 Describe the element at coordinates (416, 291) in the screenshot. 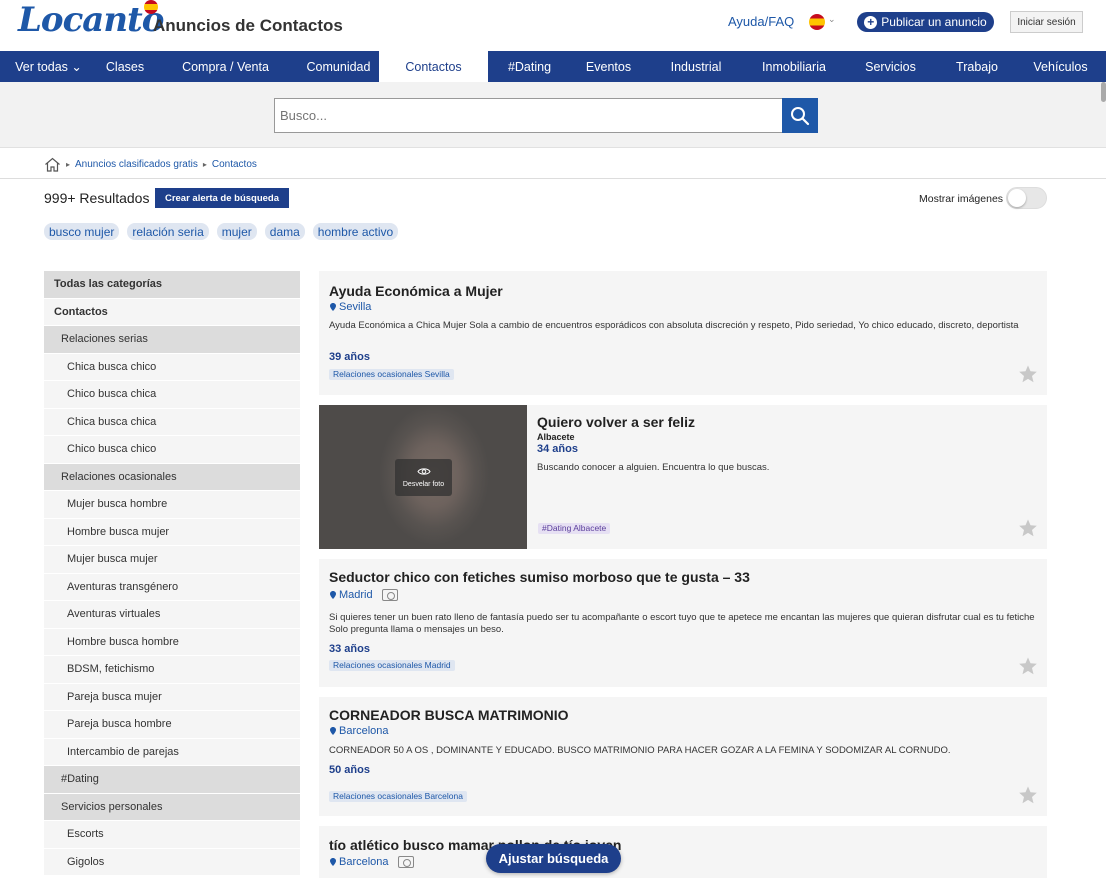

I see `listing-title: Ayuda Económica a Mujer` at that location.